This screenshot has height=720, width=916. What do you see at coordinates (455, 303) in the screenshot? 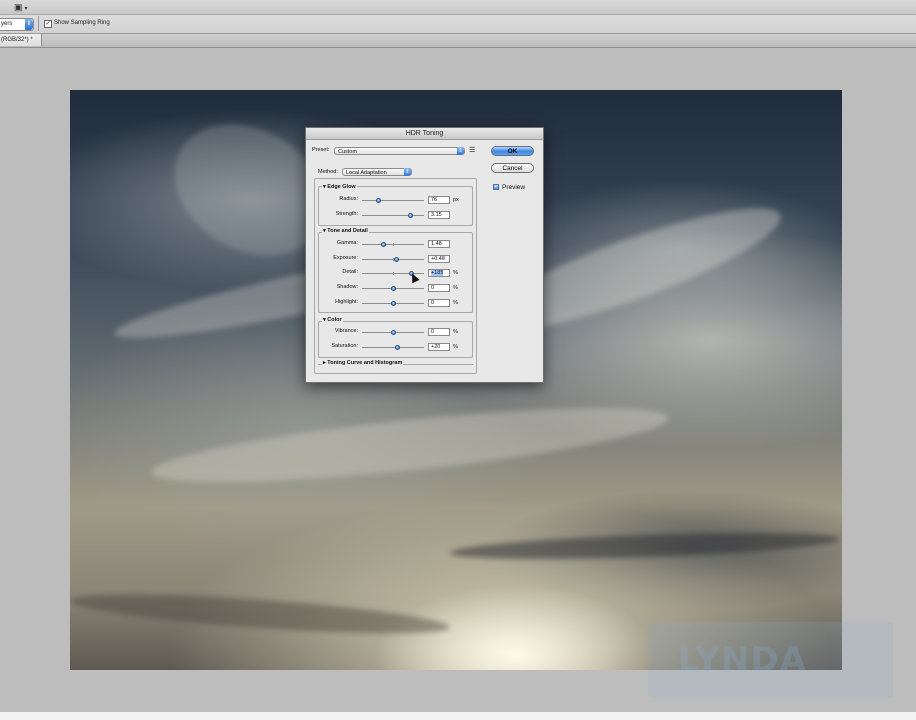
I see `highlight-unit: %` at bounding box center [455, 303].